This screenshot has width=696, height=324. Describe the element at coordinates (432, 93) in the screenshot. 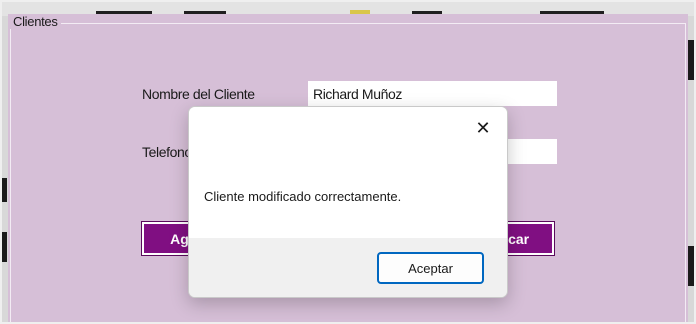

I see `client-name-input` at that location.